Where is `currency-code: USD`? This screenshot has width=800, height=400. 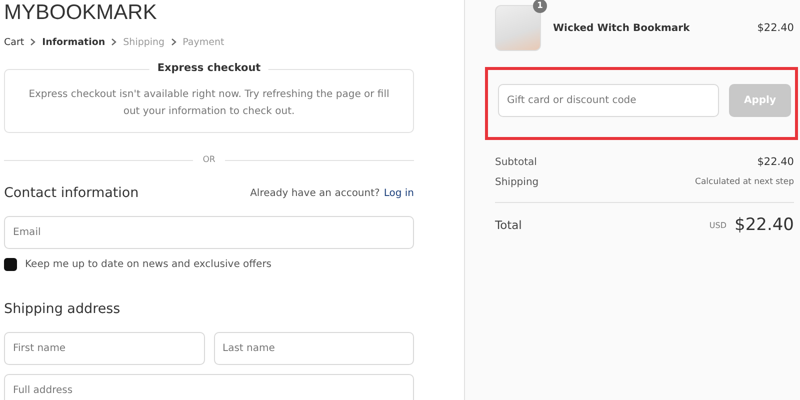
currency-code: USD is located at coordinates (718, 225).